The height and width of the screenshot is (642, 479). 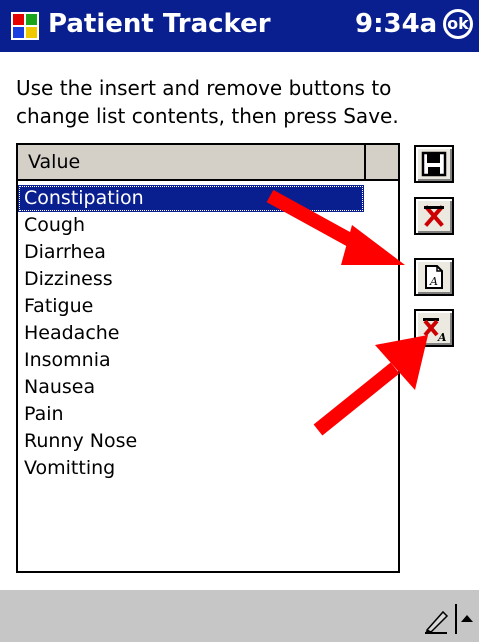 What do you see at coordinates (435, 331) in the screenshot?
I see `red-x-document-icon: A` at bounding box center [435, 331].